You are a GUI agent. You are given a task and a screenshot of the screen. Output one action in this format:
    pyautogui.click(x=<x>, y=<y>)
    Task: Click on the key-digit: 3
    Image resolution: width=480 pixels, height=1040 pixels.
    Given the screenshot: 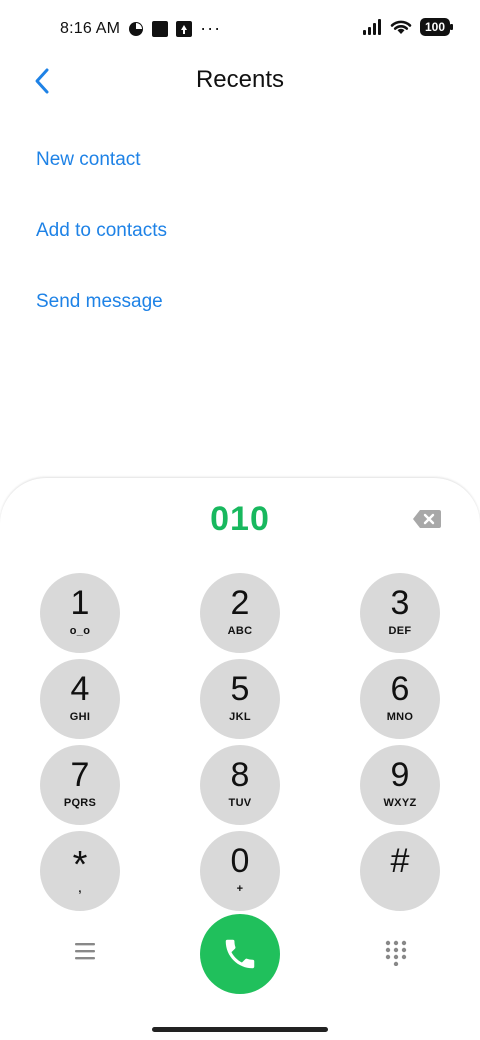 What is the action you would take?
    pyautogui.click(x=400, y=603)
    